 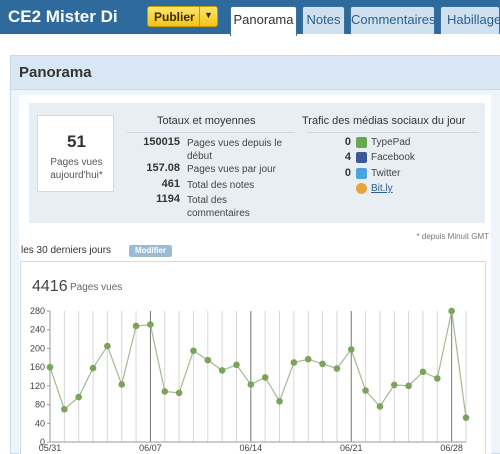 I want to click on publish-button: Publier ▼, so click(x=182, y=16).